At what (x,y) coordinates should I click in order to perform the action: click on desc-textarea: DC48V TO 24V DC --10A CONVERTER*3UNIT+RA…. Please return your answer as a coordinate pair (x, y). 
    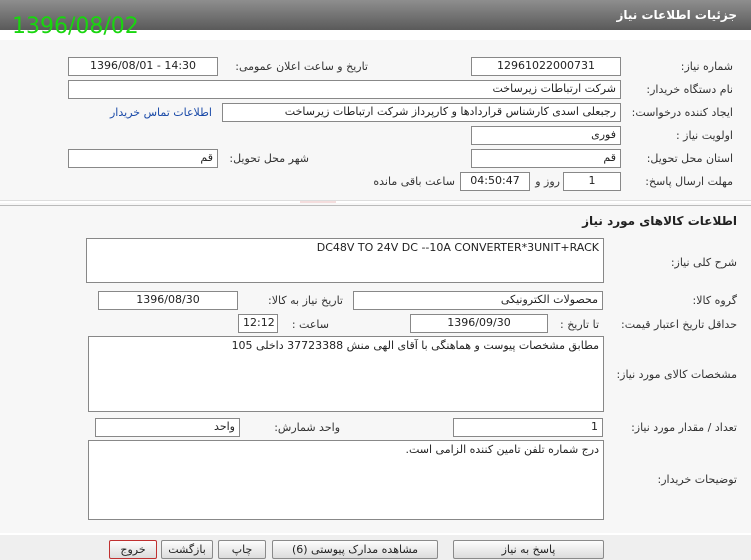
    Looking at the image, I should click on (345, 260).